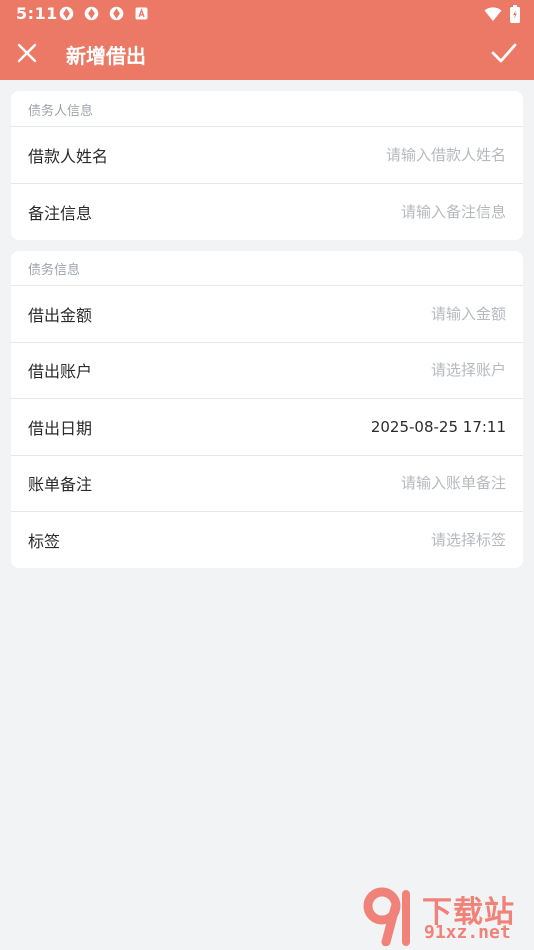  I want to click on section-header-debtor: 债务人信息, so click(267, 109).